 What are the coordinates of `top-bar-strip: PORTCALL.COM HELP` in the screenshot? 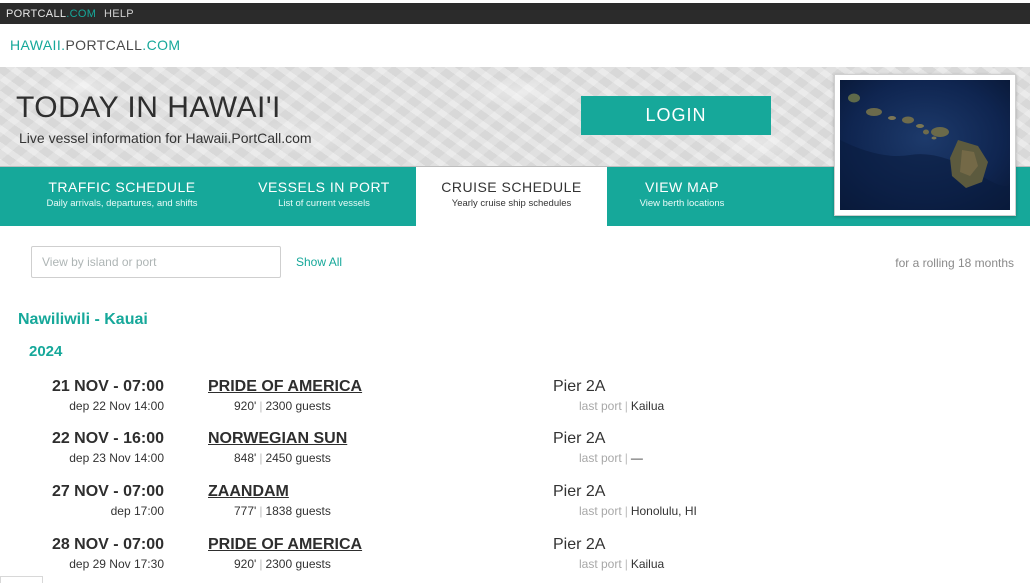 It's located at (515, 13).